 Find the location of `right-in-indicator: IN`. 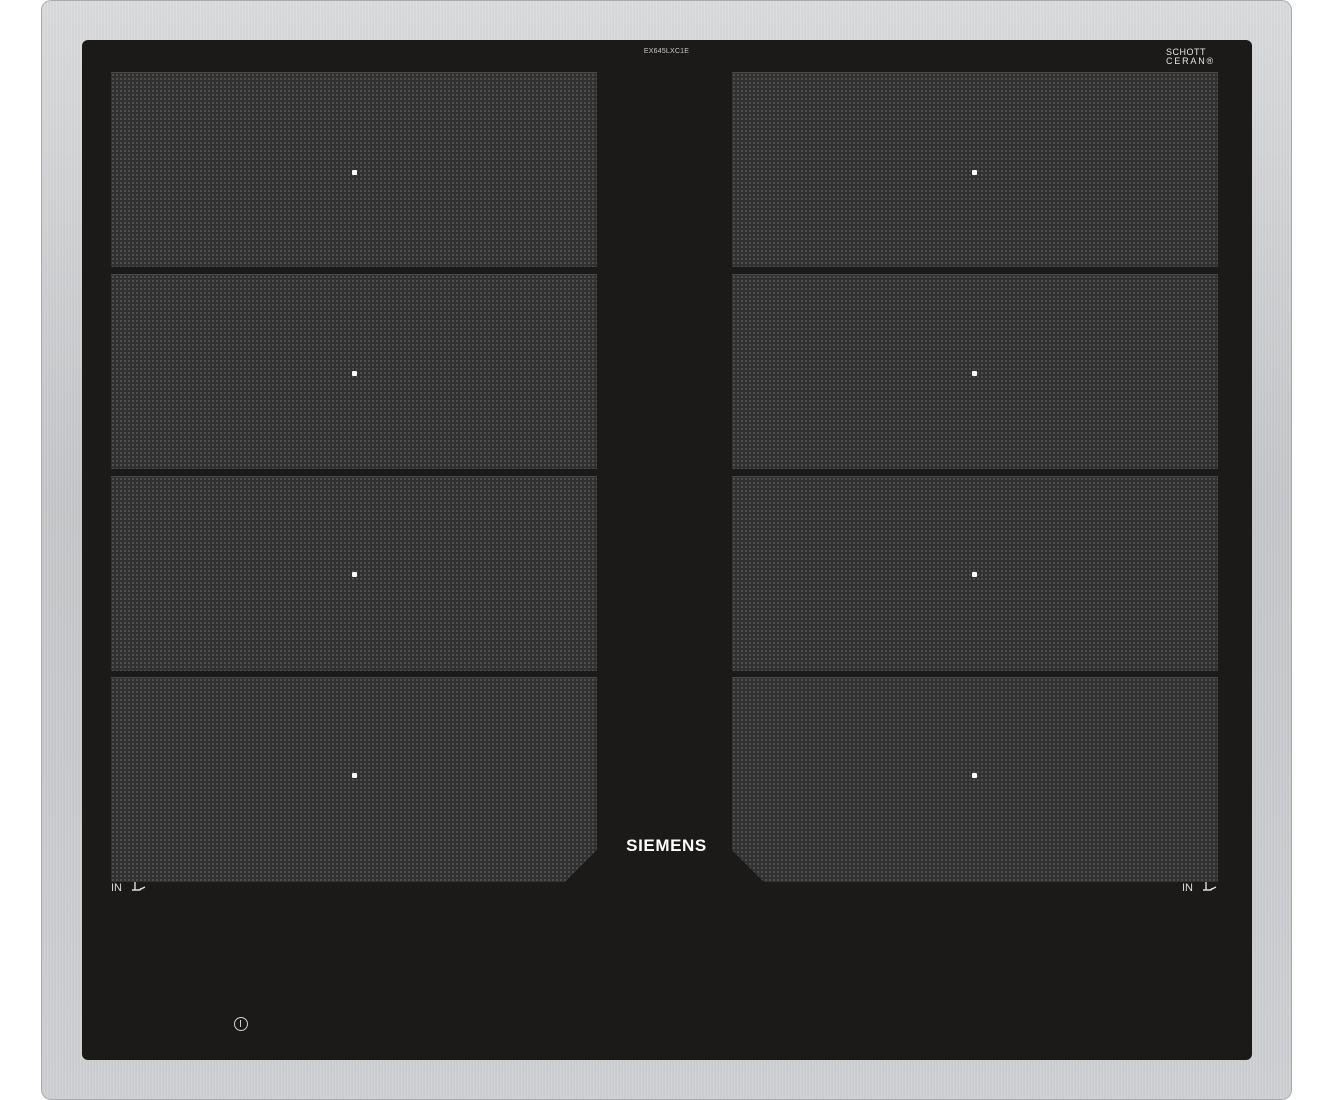

right-in-indicator: IN is located at coordinates (1199, 888).